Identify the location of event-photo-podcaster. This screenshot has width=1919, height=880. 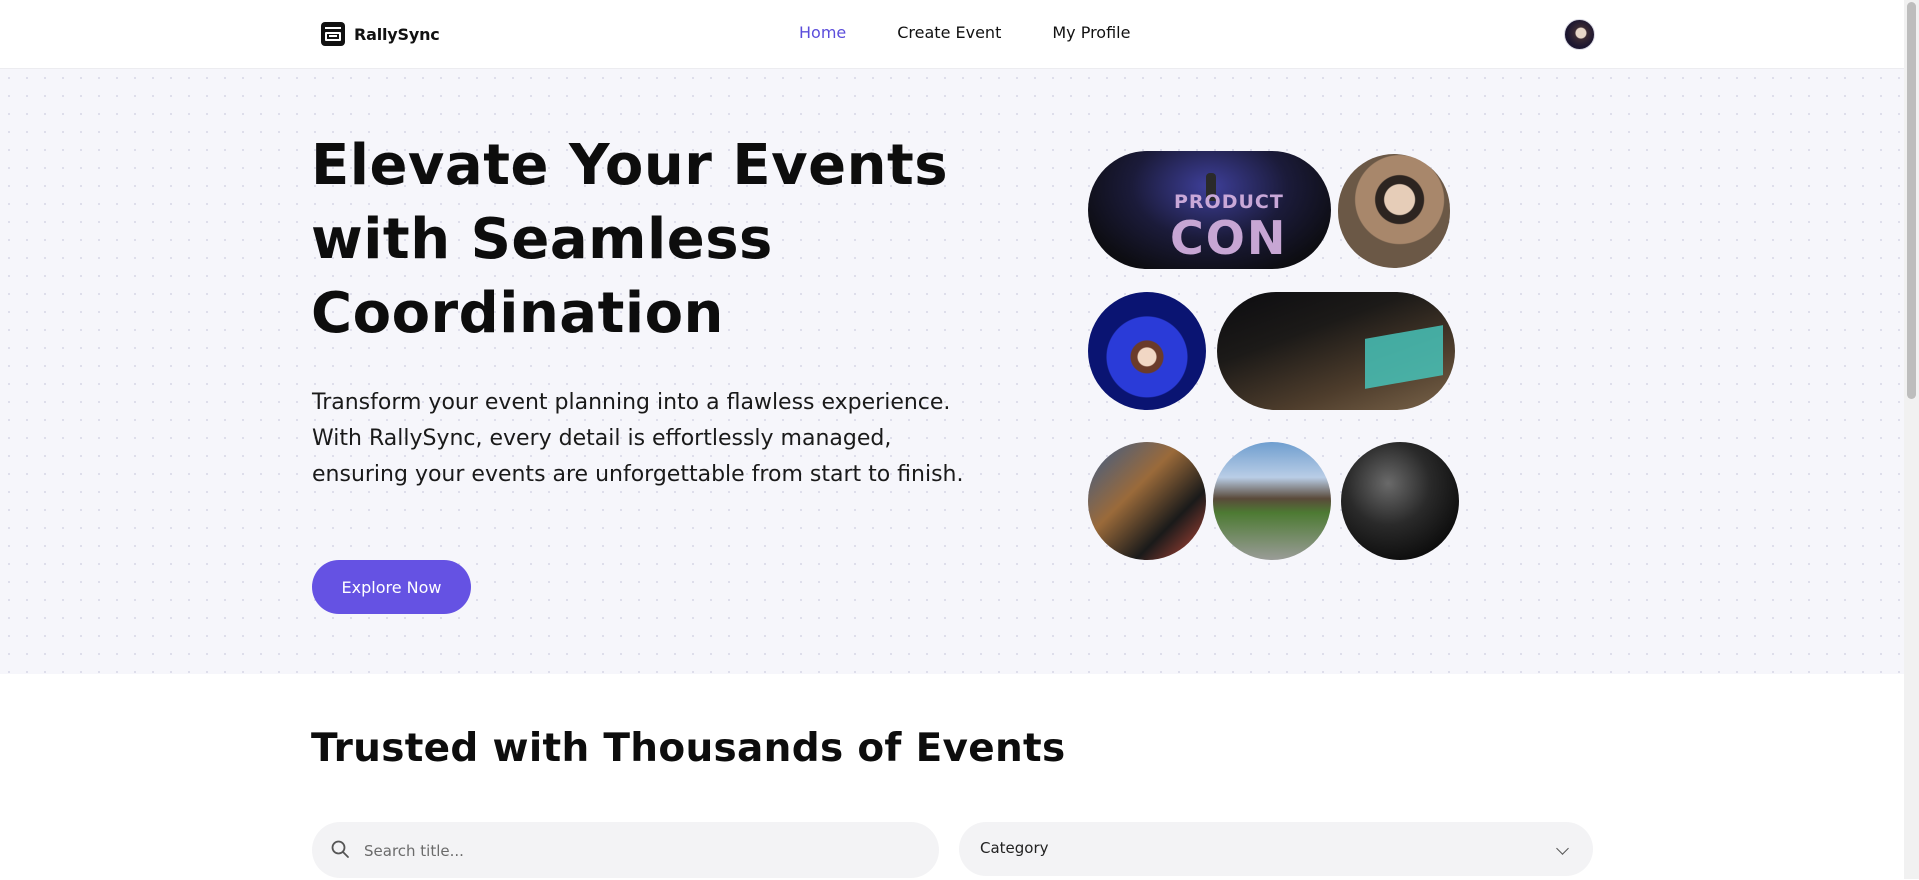
(1394, 211).